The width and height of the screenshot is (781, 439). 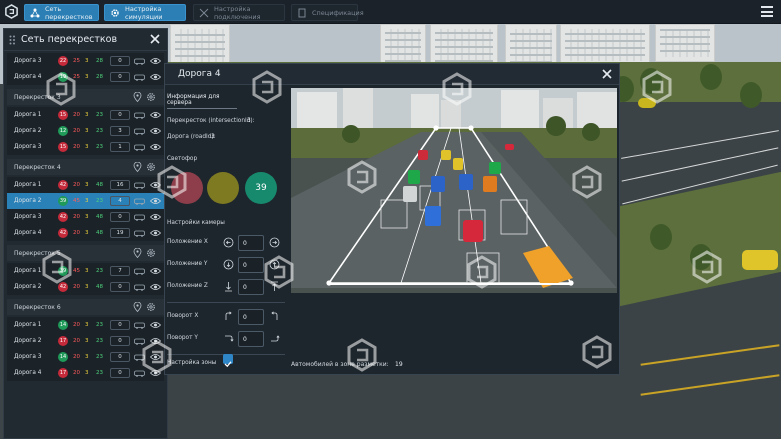 I want to click on road-row: Дорога 4 42 20 3 48 19, so click(x=85, y=233).